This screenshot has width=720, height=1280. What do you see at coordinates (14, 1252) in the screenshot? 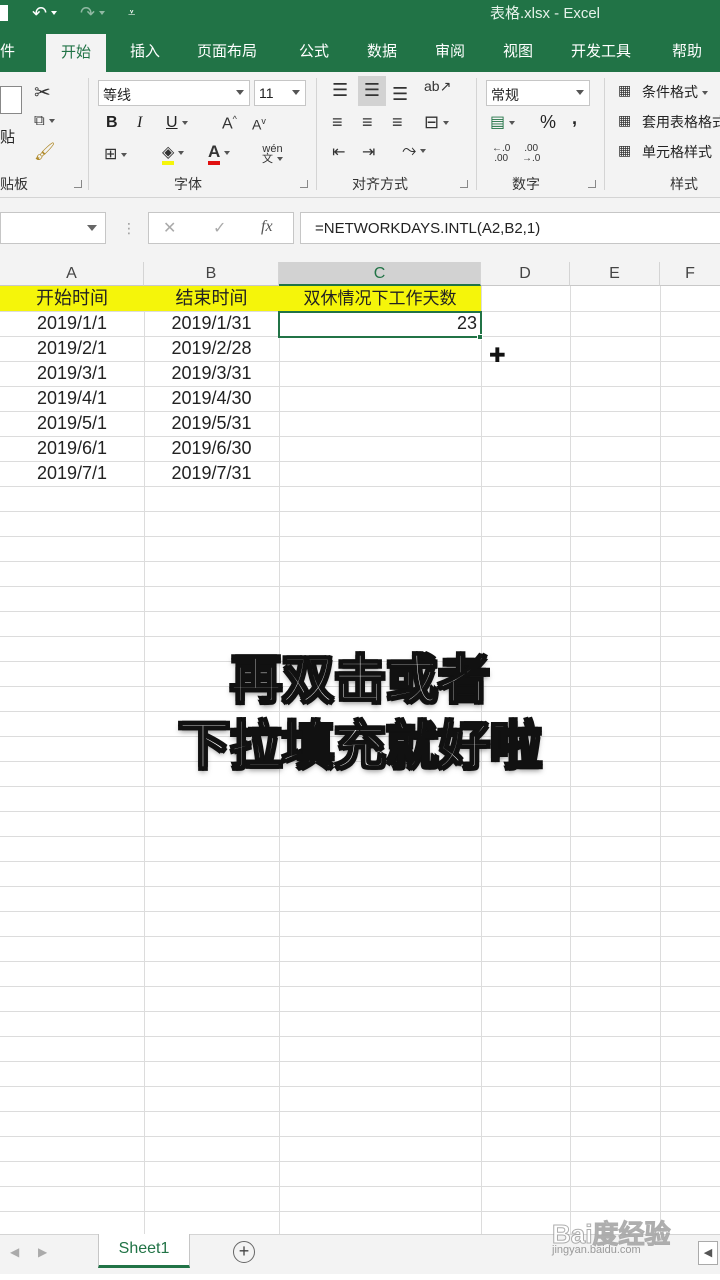
I see `scroll-left-icon: ◀` at bounding box center [14, 1252].